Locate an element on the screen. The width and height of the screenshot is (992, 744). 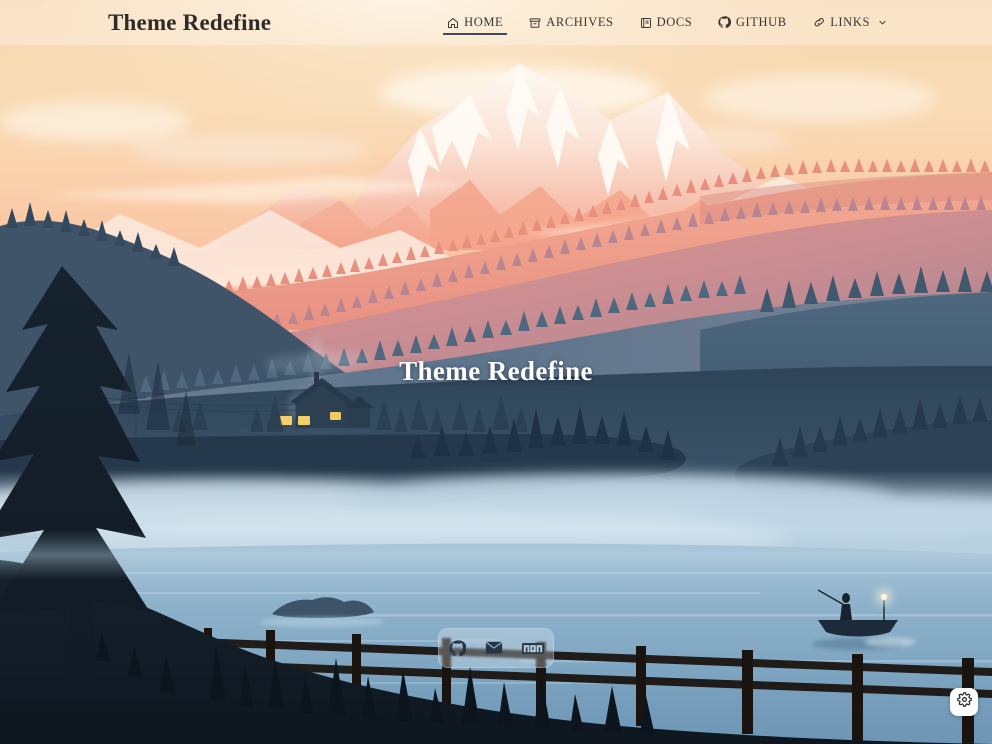
chevron-down-icon is located at coordinates (882, 22).